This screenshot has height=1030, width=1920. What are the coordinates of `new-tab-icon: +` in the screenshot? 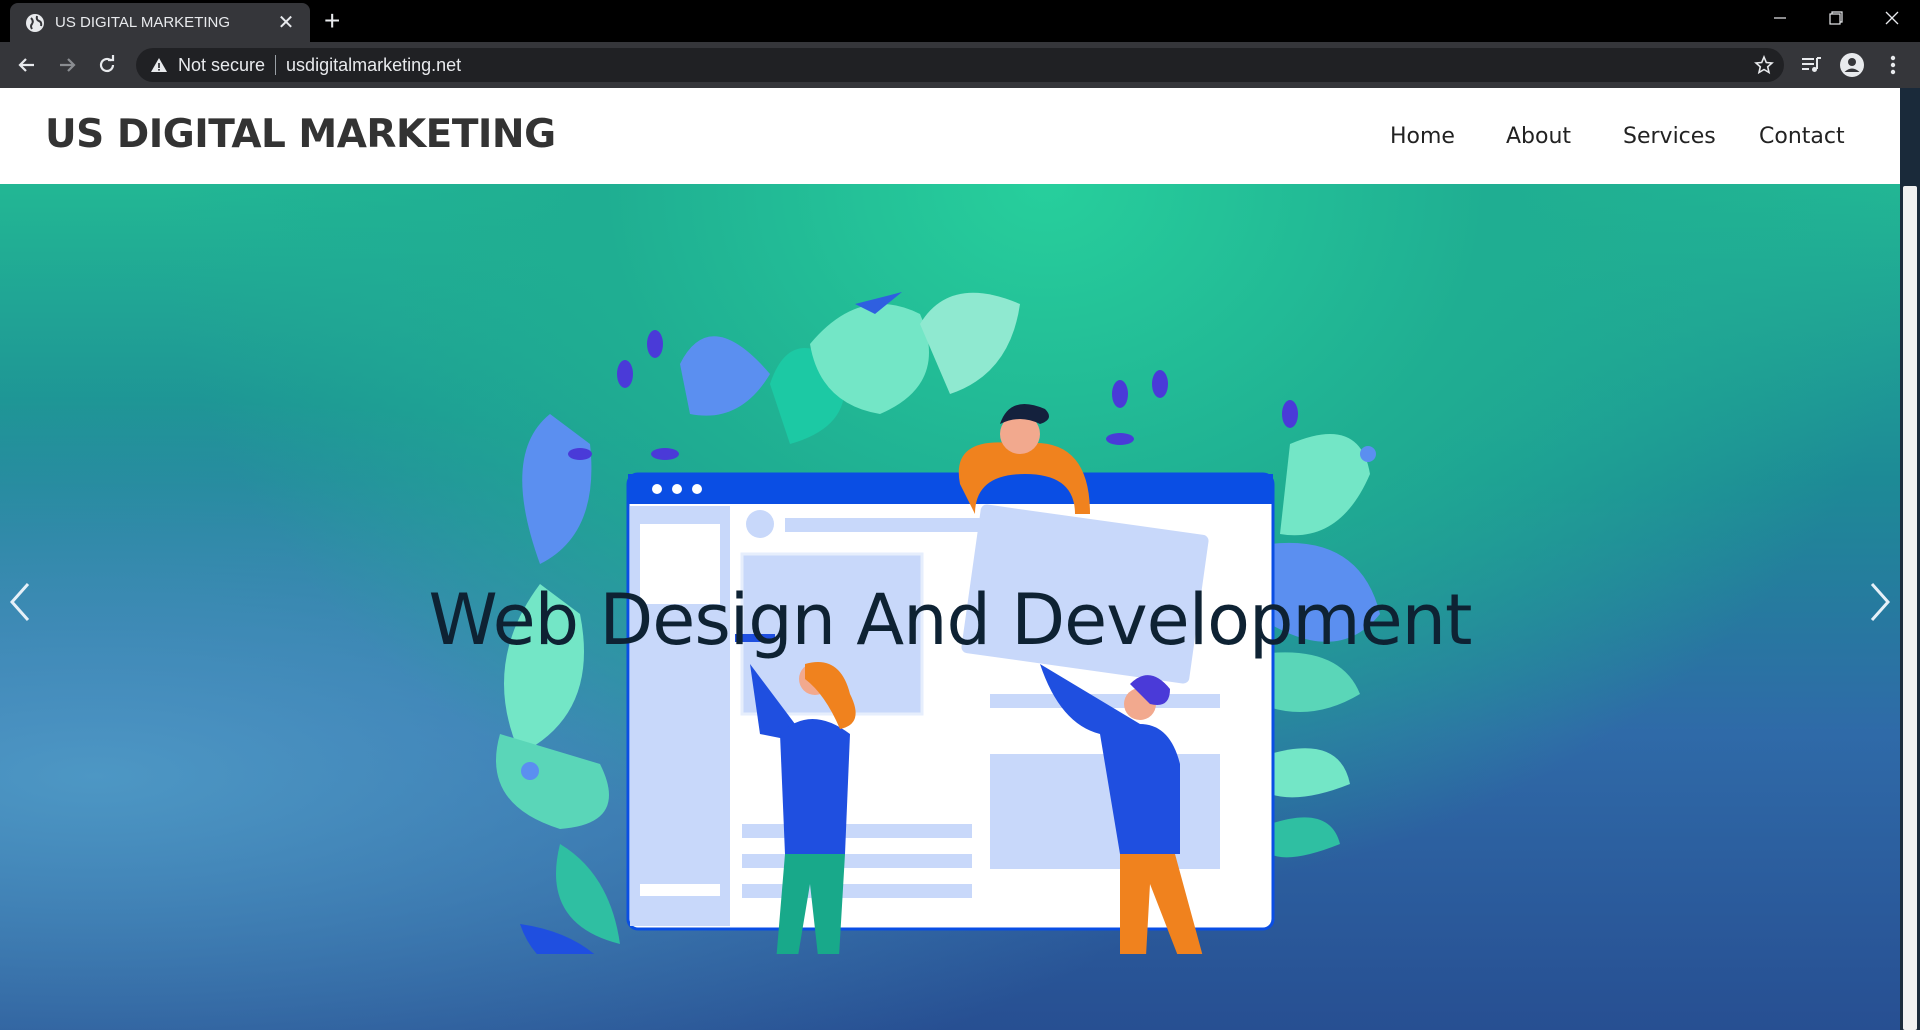 It's located at (332, 21).